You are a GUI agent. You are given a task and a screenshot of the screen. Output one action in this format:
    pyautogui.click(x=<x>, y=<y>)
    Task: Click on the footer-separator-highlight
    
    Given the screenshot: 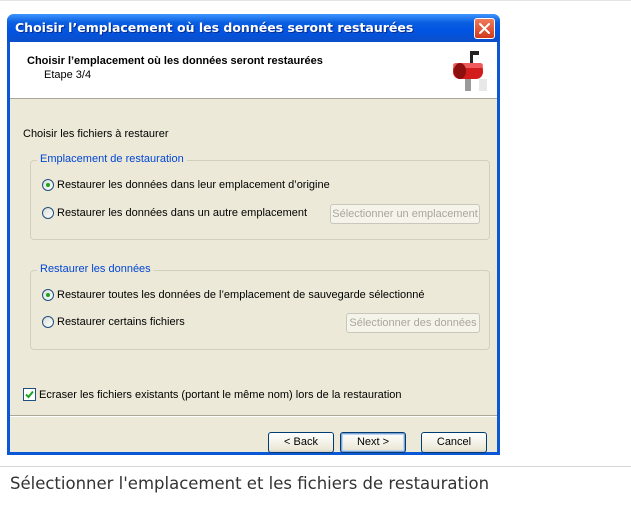 What is the action you would take?
    pyautogui.click(x=253, y=416)
    